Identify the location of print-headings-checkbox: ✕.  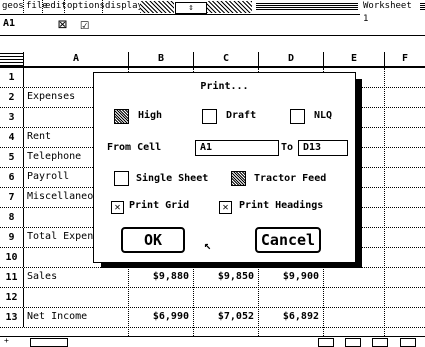
(225, 207).